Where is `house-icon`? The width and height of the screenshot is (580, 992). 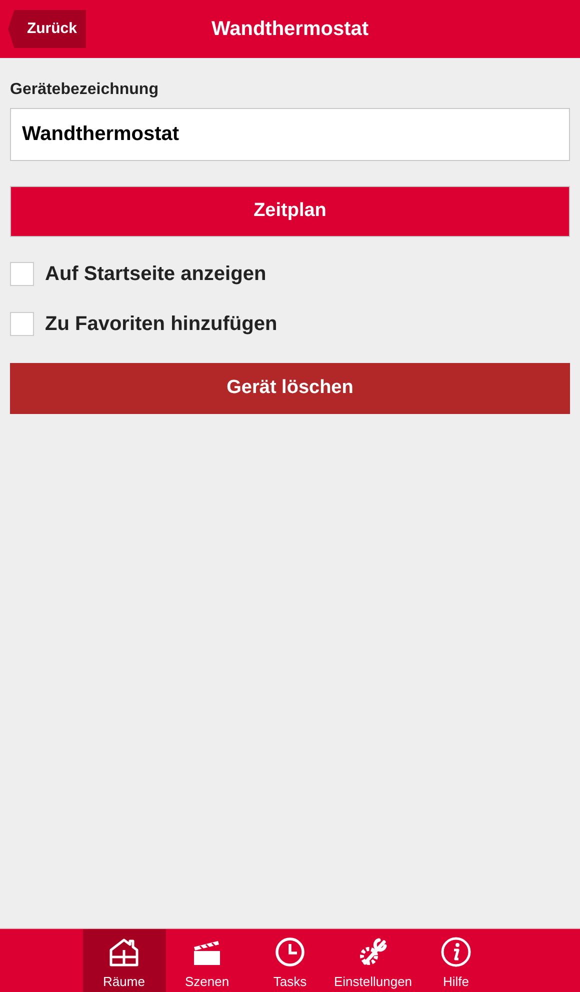
house-icon is located at coordinates (124, 952).